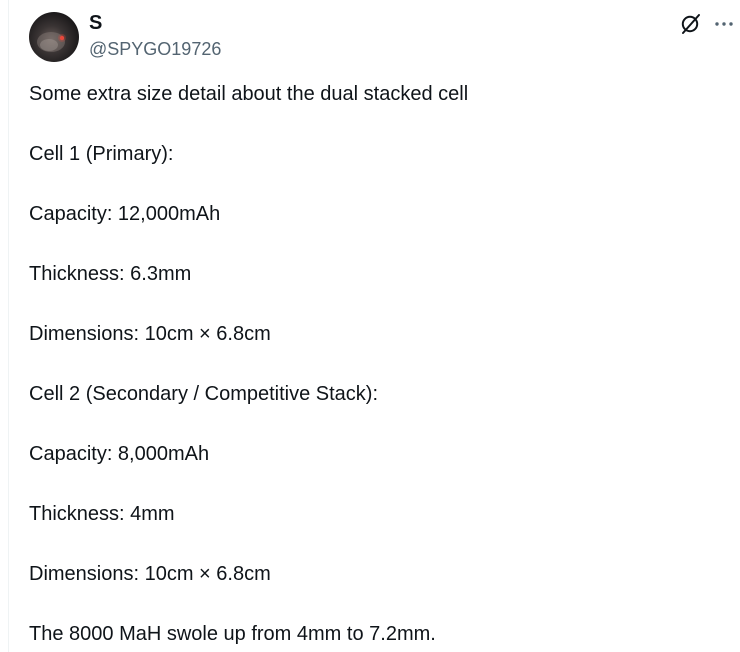  I want to click on avatar, so click(54, 37).